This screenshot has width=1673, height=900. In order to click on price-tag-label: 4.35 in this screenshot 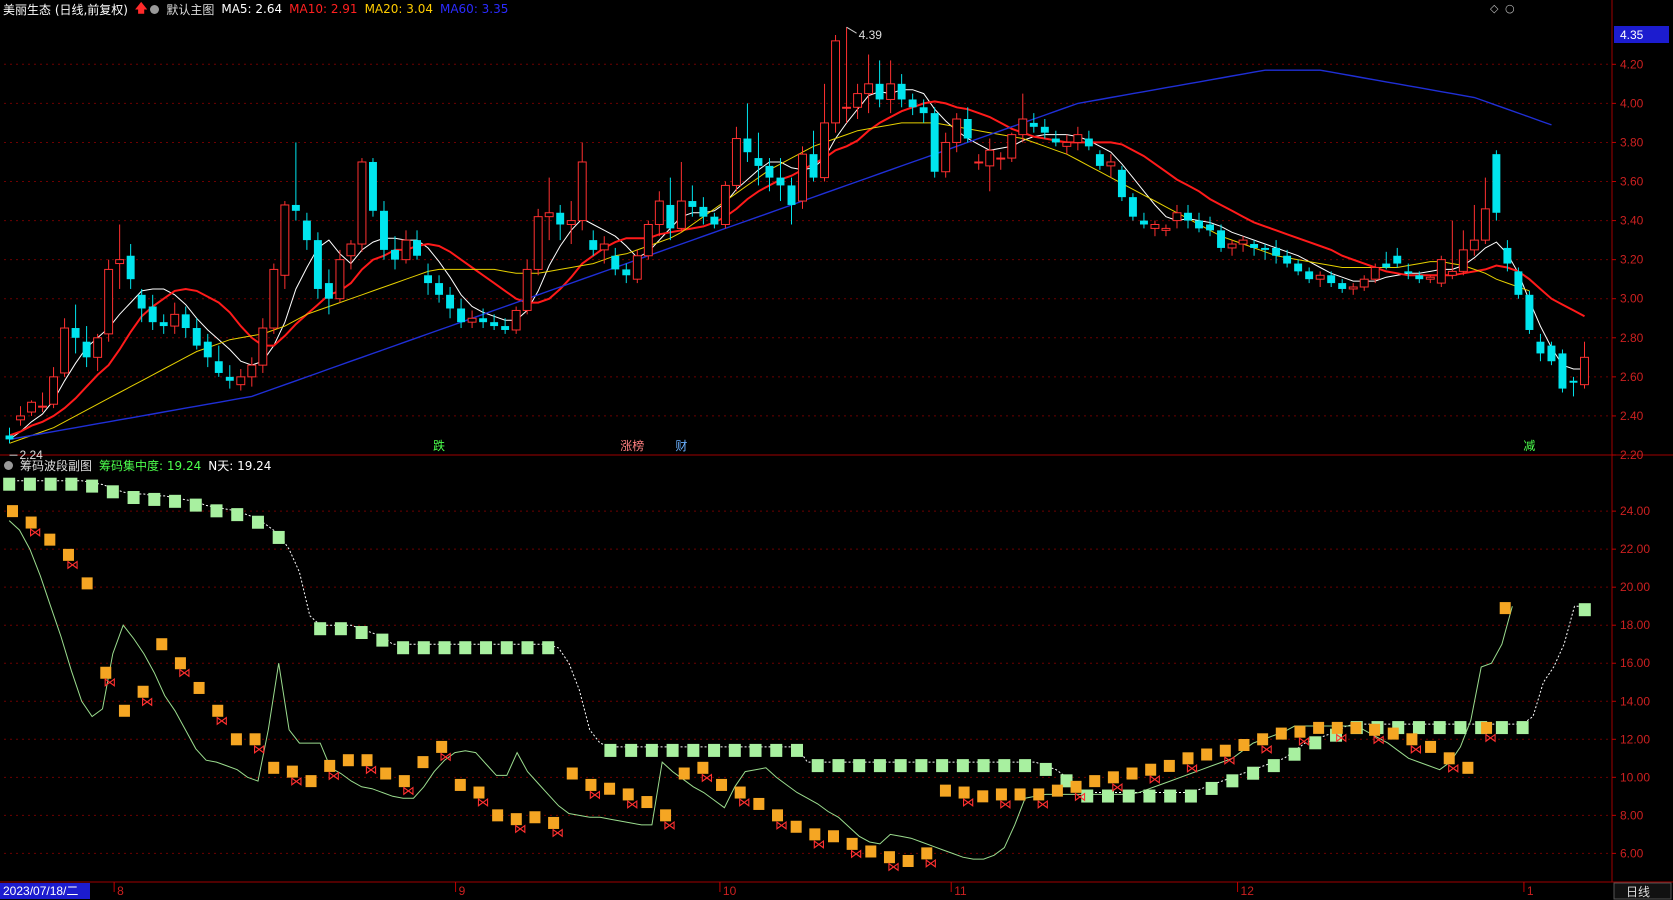, I will do `click(1632, 35)`.